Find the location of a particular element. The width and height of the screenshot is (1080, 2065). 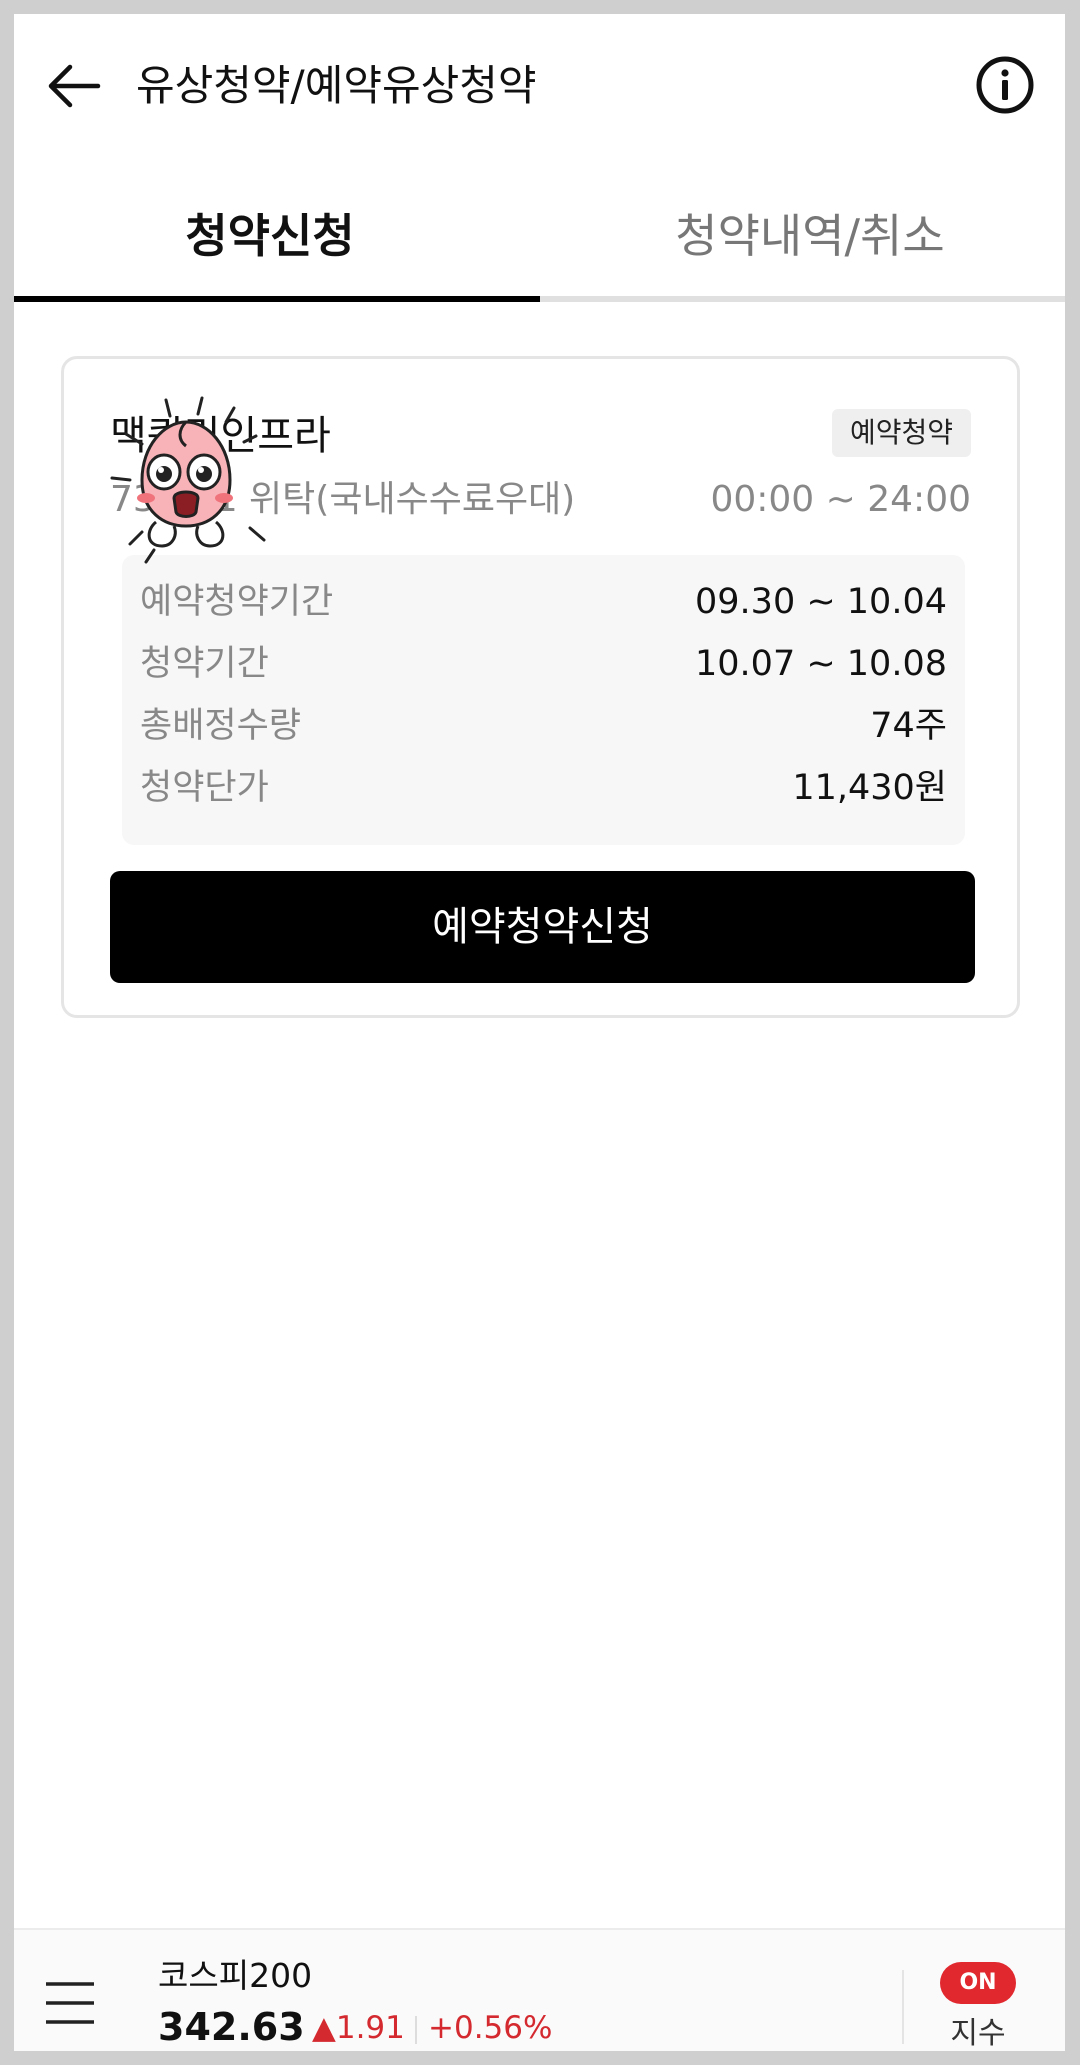

index-value: 342.63 is located at coordinates (231, 2027).